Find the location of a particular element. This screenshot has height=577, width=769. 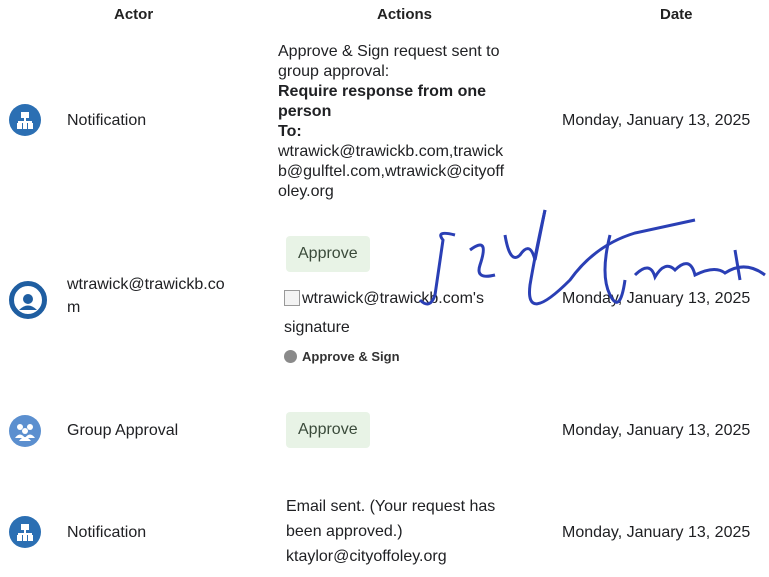

row1-action-bold-1: Require response from one is located at coordinates (382, 91).